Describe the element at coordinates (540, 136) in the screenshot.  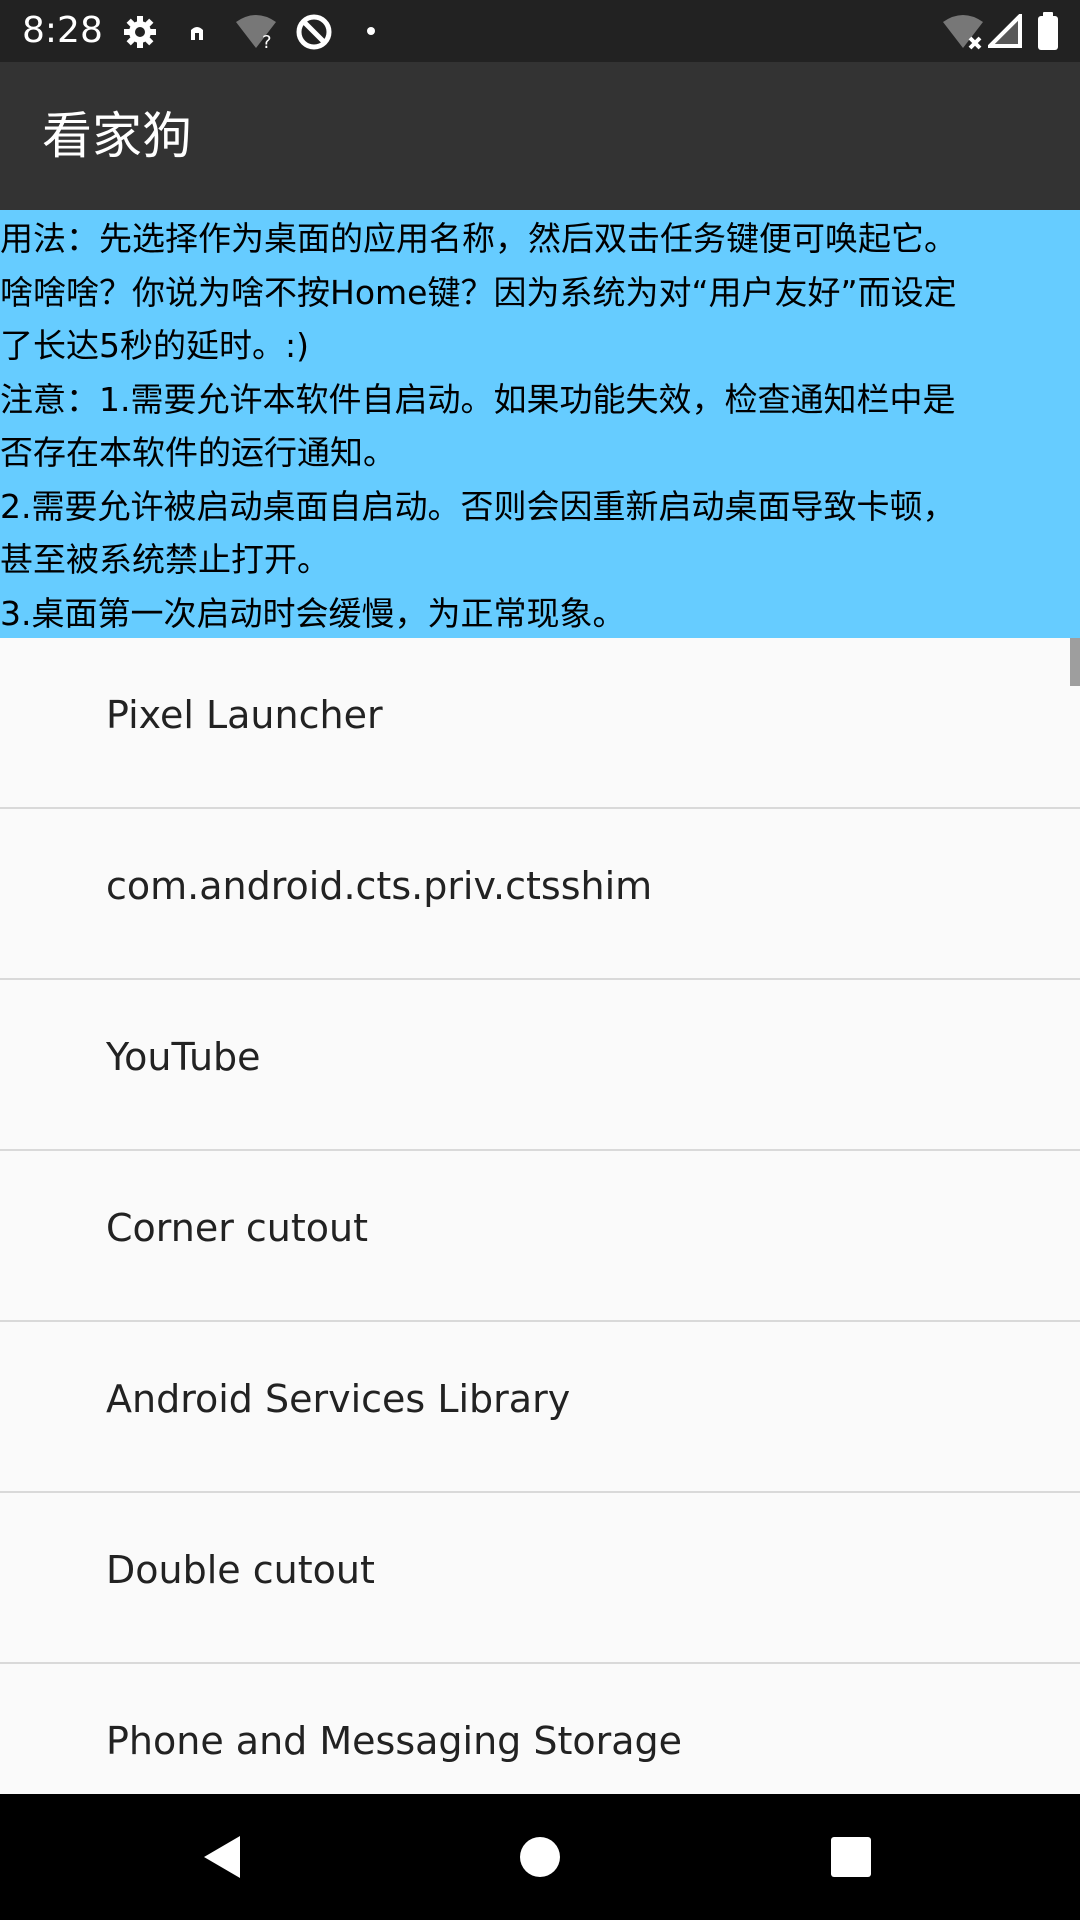
I see `app-bar: 看家狗` at that location.